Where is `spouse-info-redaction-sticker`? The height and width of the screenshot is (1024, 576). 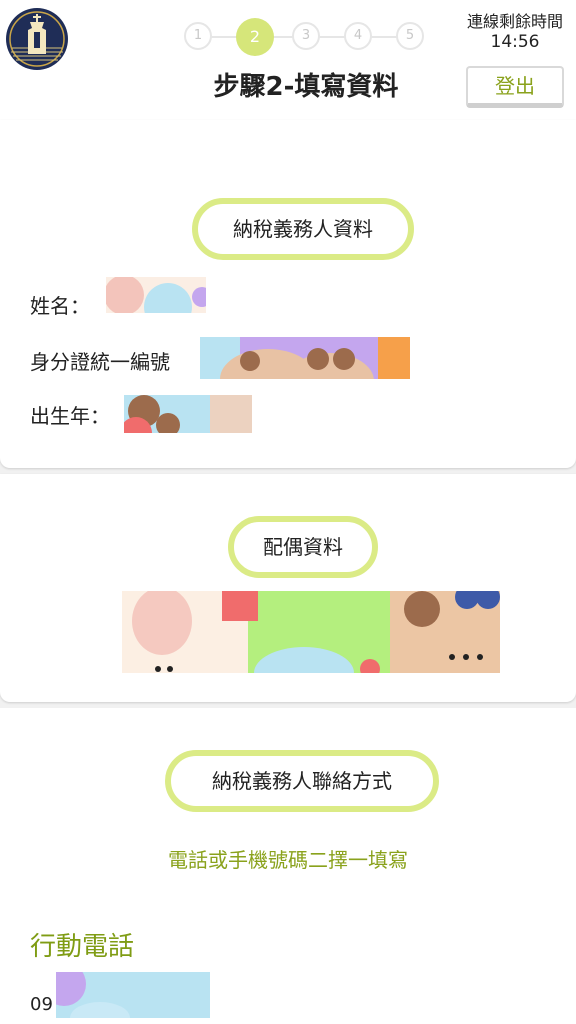 spouse-info-redaction-sticker is located at coordinates (311, 632).